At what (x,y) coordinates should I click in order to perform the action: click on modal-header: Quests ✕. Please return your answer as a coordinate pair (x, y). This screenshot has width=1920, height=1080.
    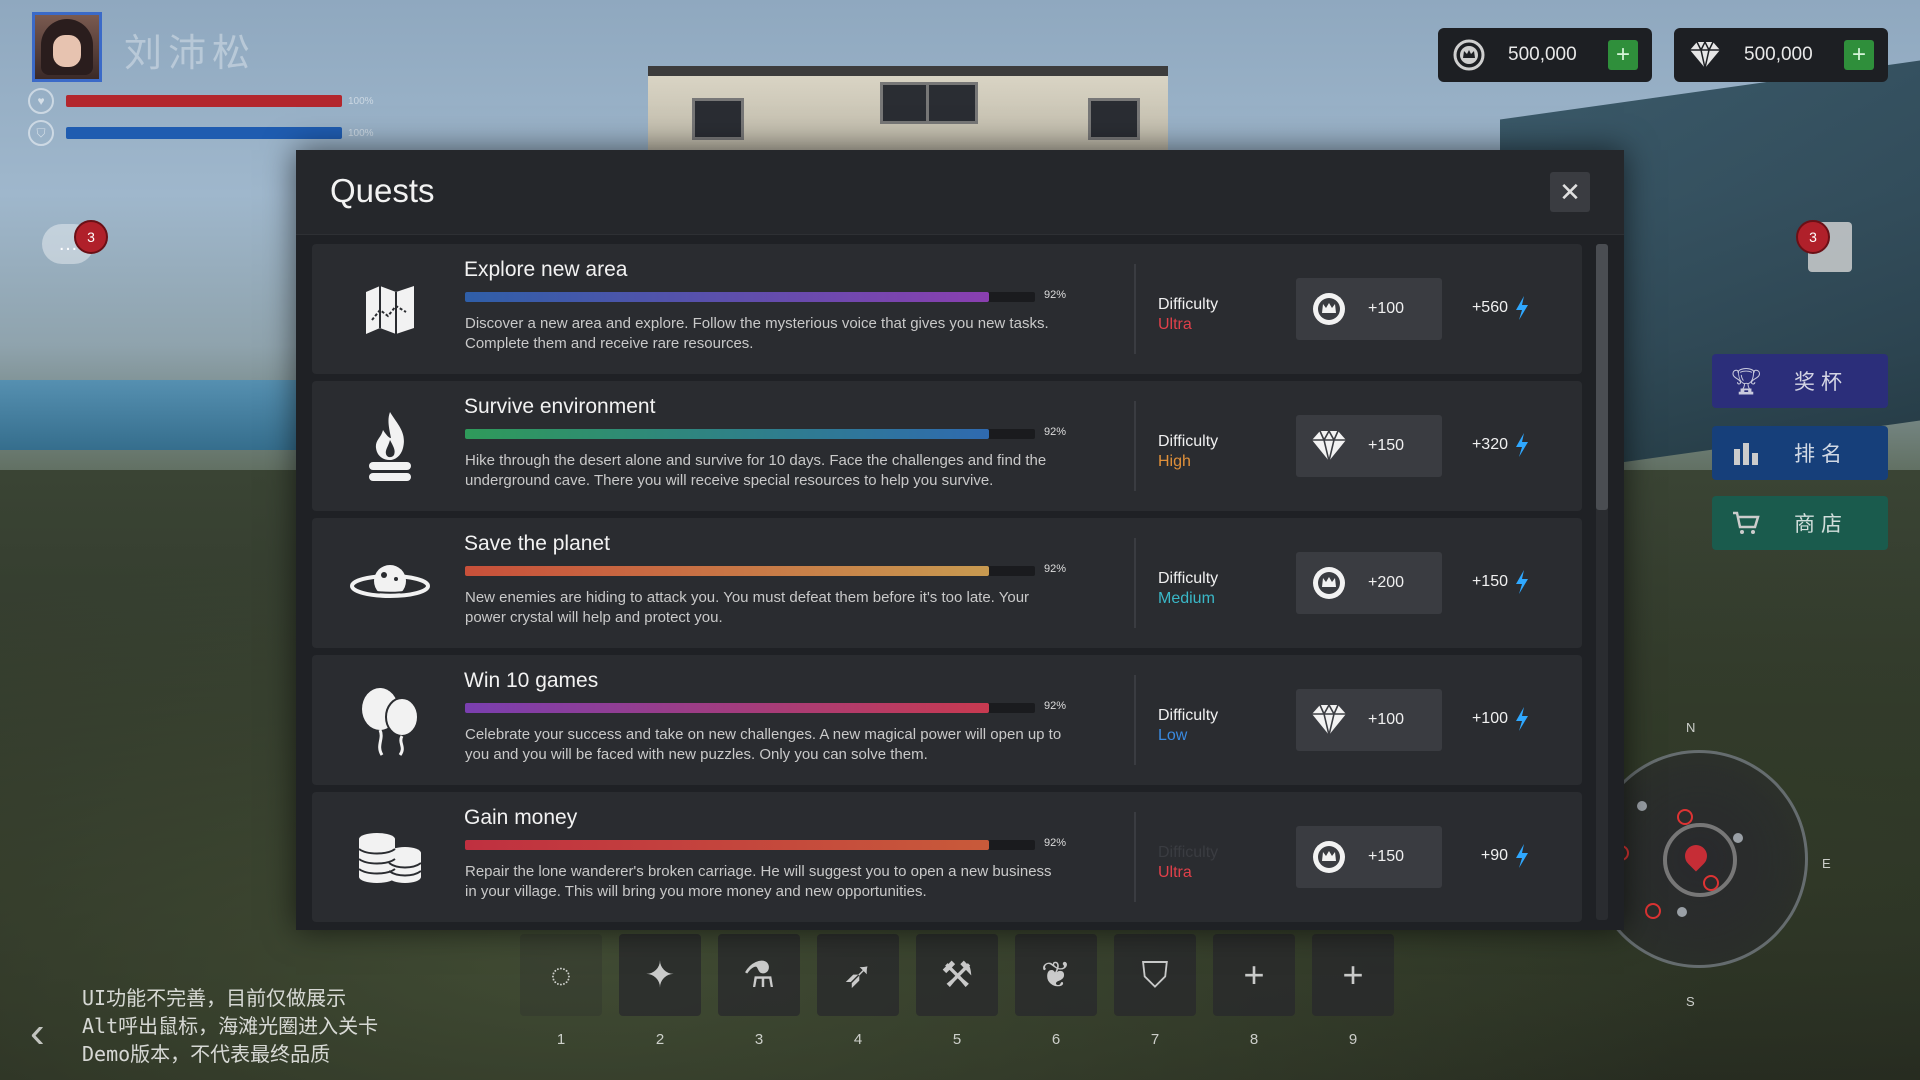
    Looking at the image, I should click on (960, 192).